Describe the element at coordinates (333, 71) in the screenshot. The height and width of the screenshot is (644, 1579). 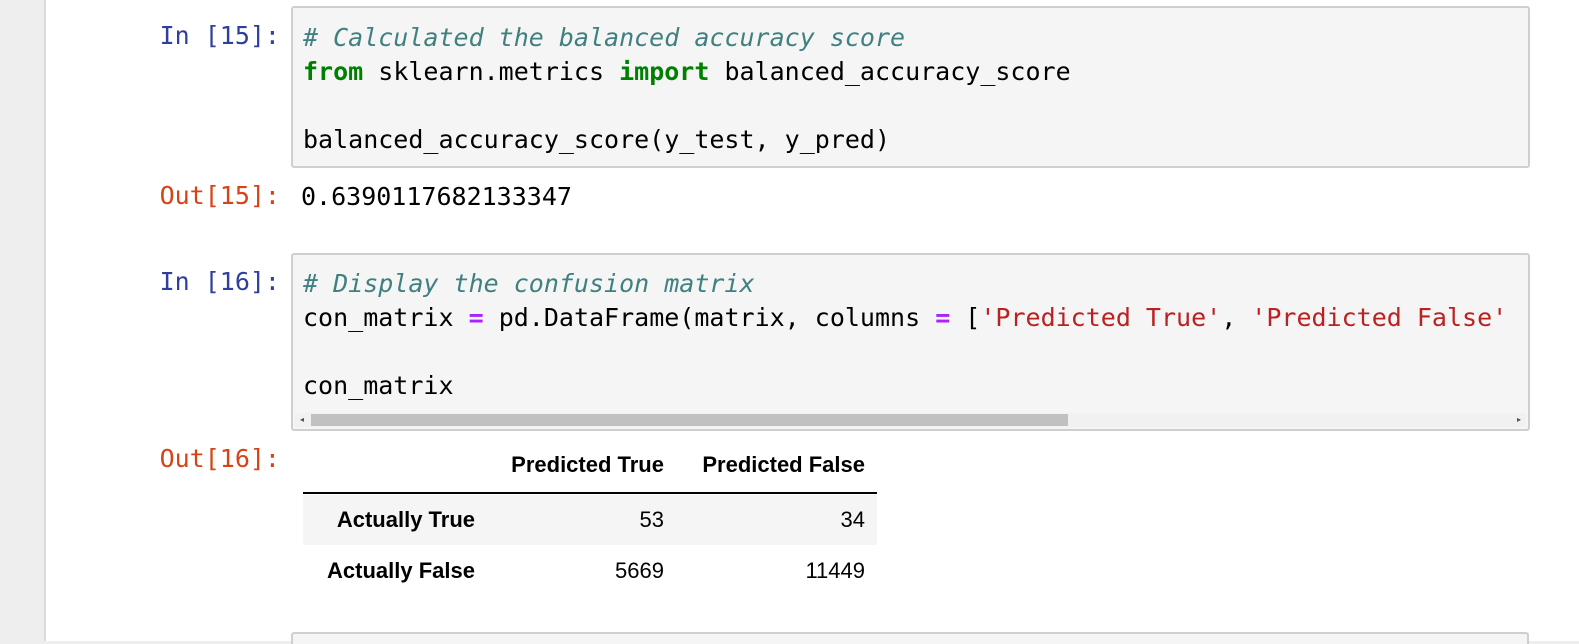
I see `keyword-from: from` at that location.